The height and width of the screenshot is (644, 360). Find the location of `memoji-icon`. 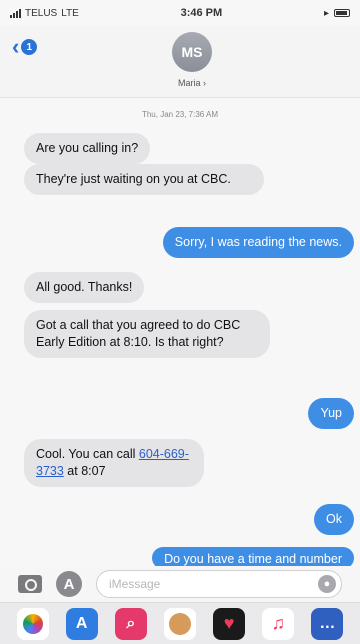

memoji-icon is located at coordinates (179, 623).